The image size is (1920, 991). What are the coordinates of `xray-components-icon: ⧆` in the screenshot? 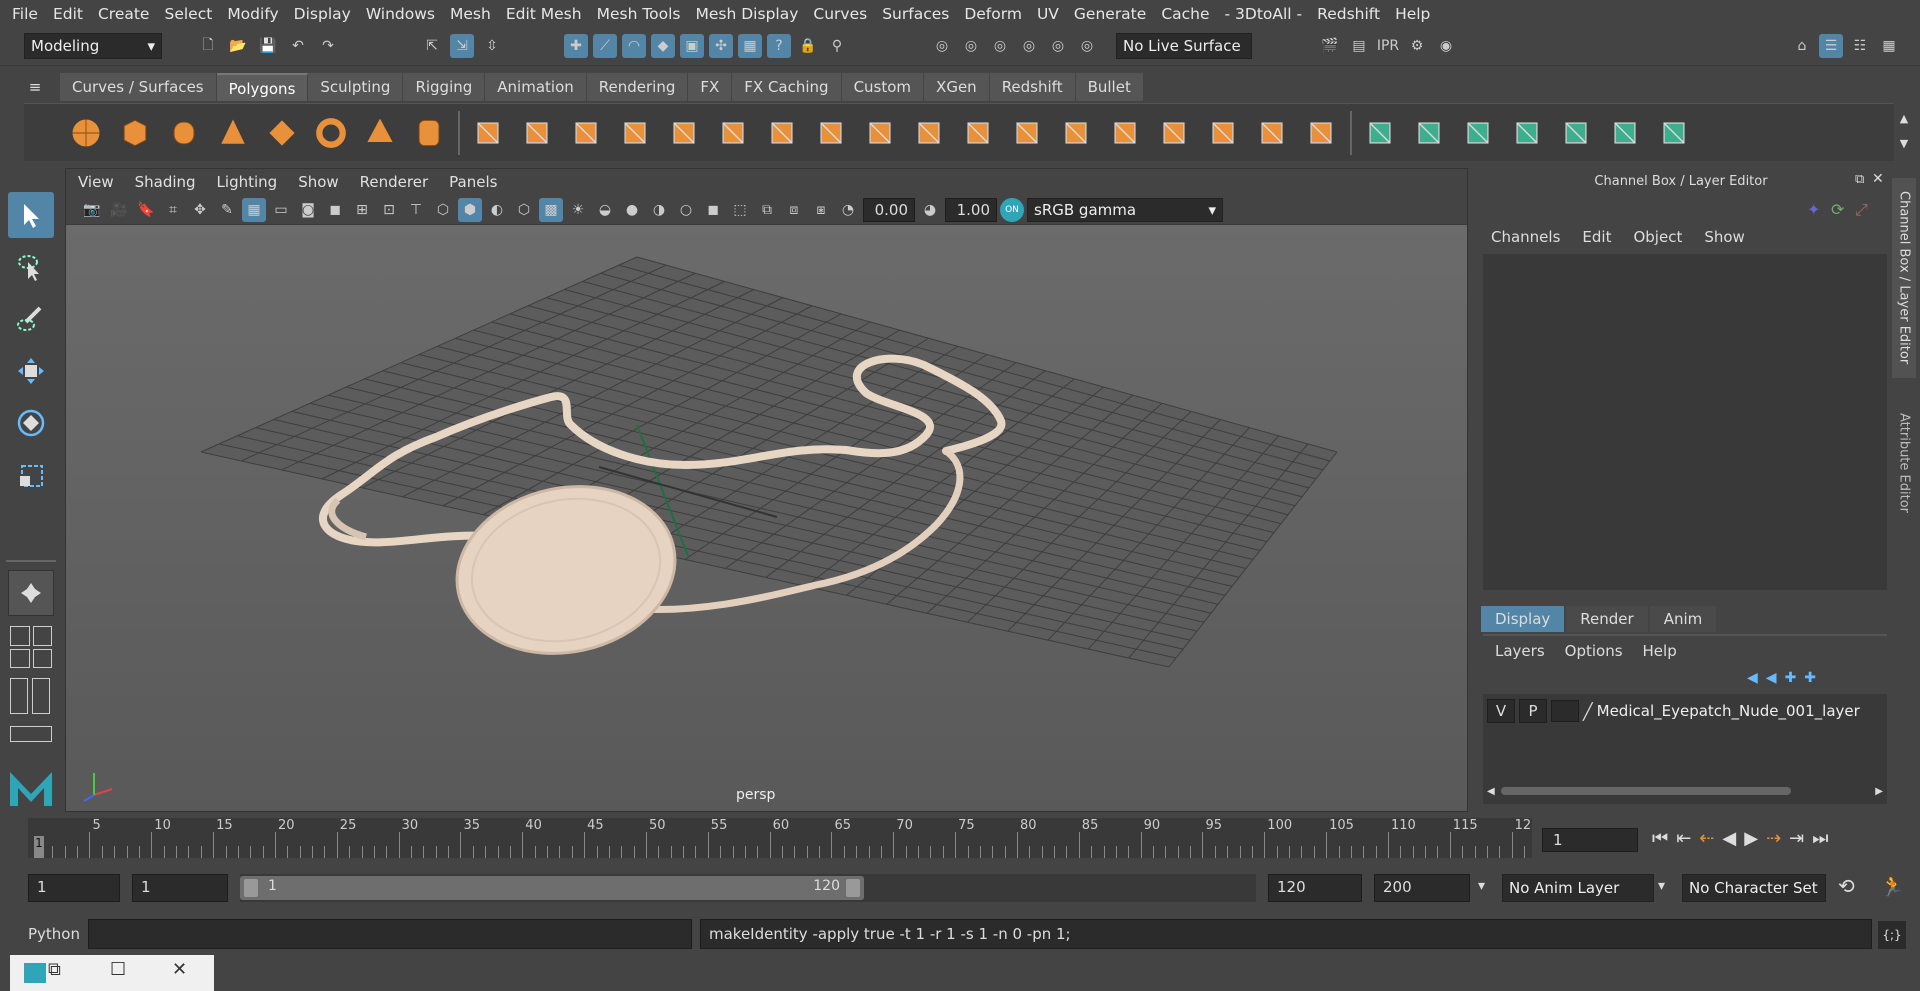 It's located at (821, 210).